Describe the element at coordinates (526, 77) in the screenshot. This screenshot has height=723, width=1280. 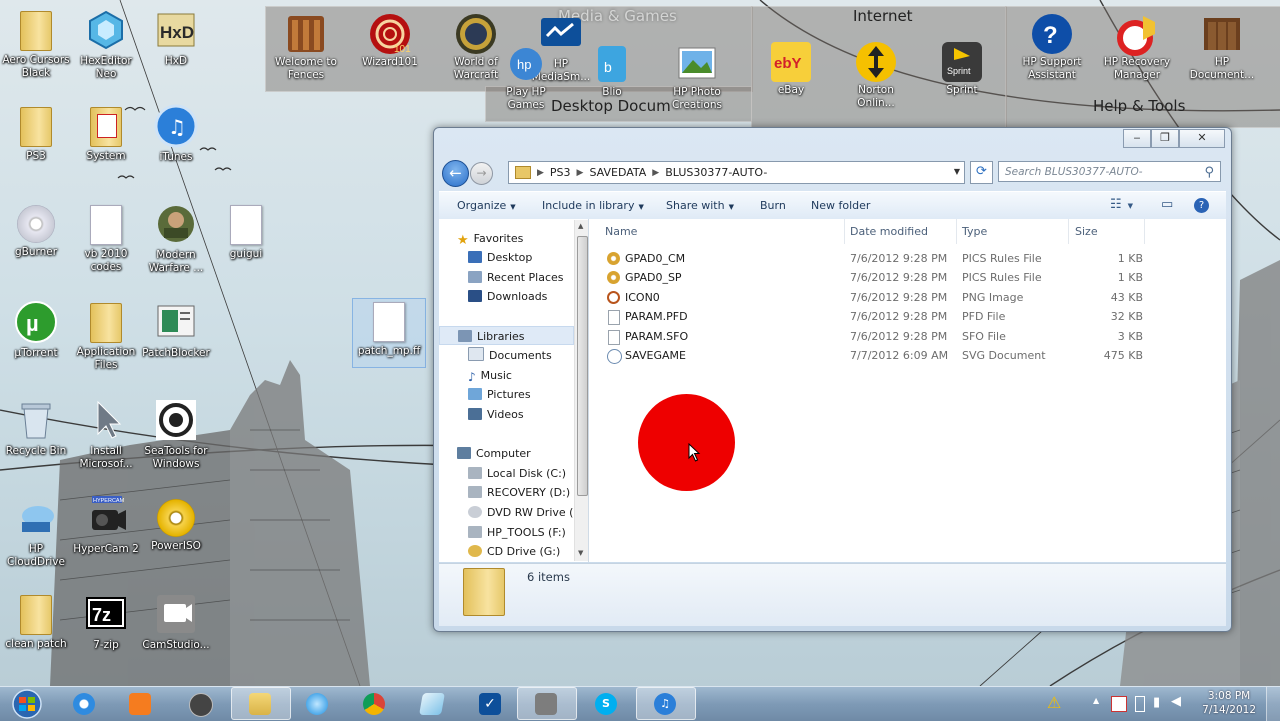
I see `fence-item-play-hp-games: hp Play HP Games` at that location.